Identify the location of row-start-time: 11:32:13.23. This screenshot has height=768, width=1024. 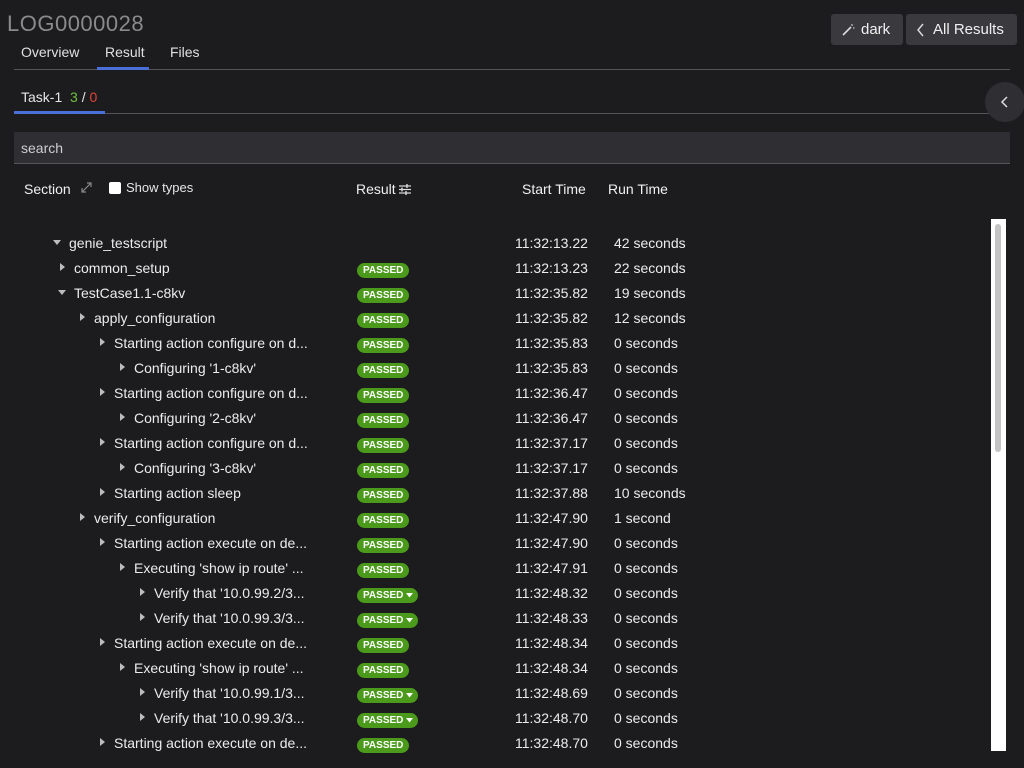
(551, 268).